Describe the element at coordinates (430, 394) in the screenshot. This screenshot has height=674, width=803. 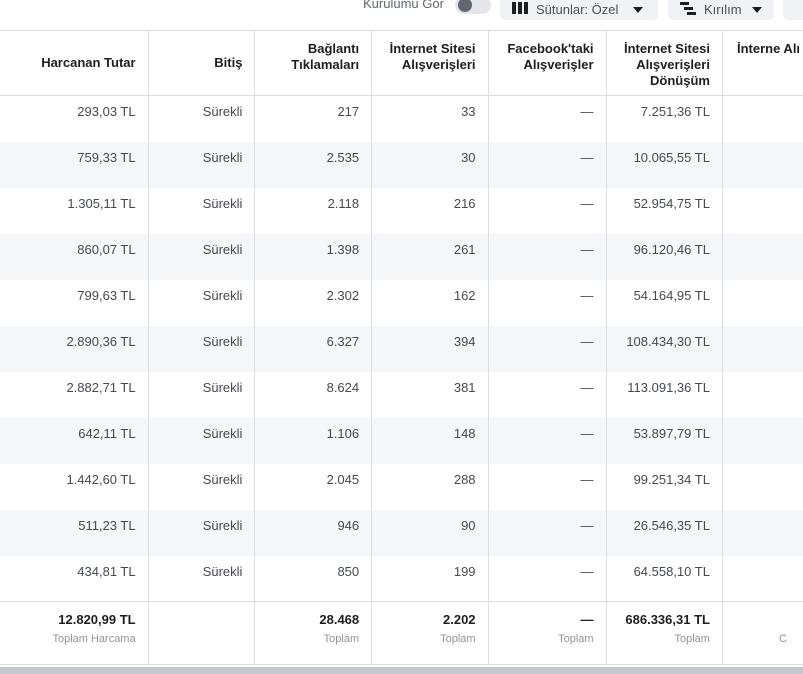
I see `website-purchases-cell: 381` at that location.